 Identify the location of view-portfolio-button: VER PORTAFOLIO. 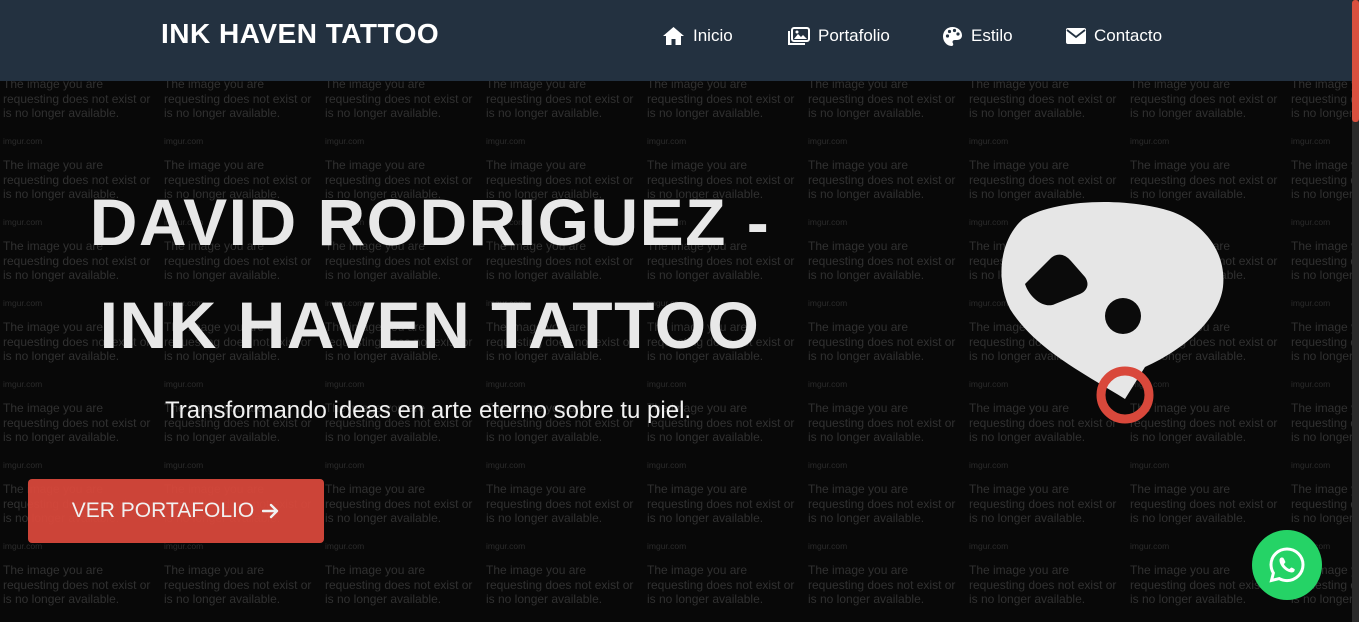
(176, 511).